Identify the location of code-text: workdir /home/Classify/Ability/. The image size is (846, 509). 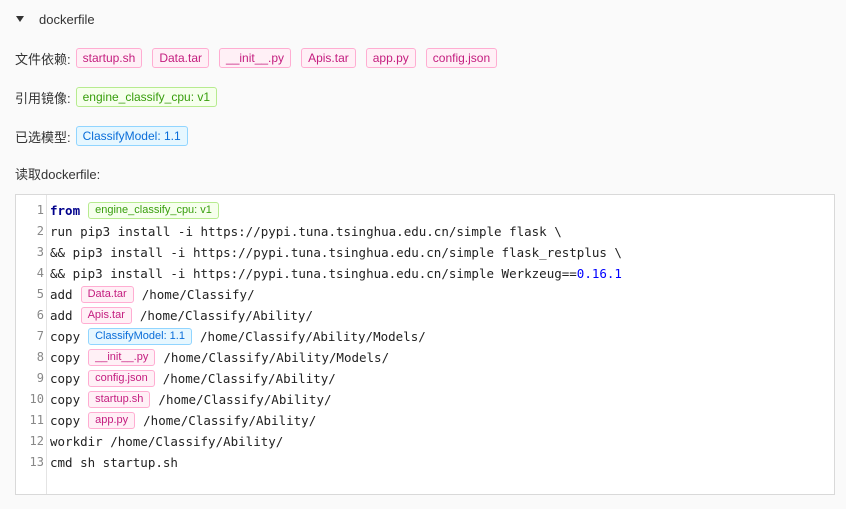
(167, 441).